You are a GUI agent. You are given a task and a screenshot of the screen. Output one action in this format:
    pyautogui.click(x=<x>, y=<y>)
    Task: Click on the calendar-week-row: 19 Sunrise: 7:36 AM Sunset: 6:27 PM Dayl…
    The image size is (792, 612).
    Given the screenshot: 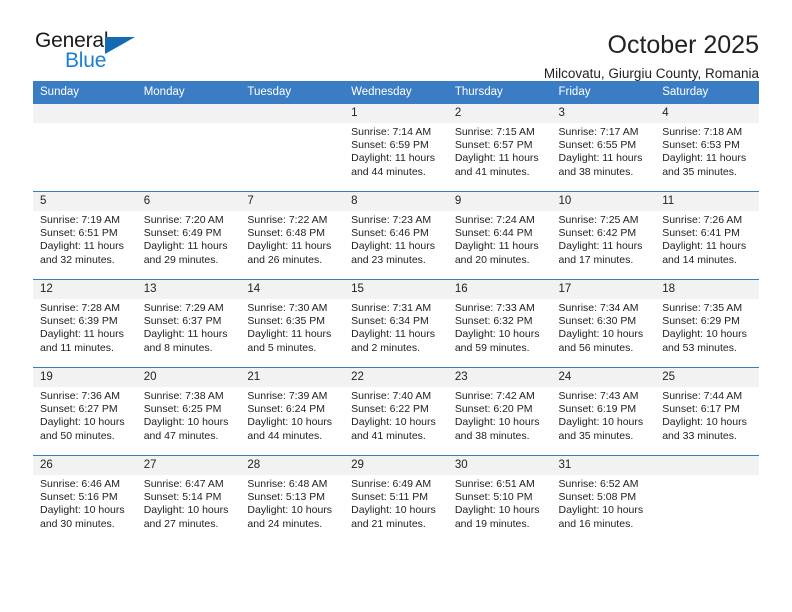 What is the action you would take?
    pyautogui.click(x=396, y=411)
    